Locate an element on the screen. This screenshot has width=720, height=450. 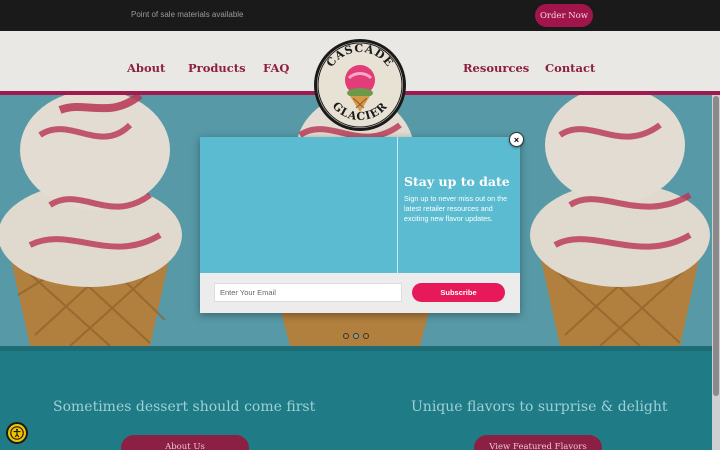
accessibility-button is located at coordinates (17, 433).